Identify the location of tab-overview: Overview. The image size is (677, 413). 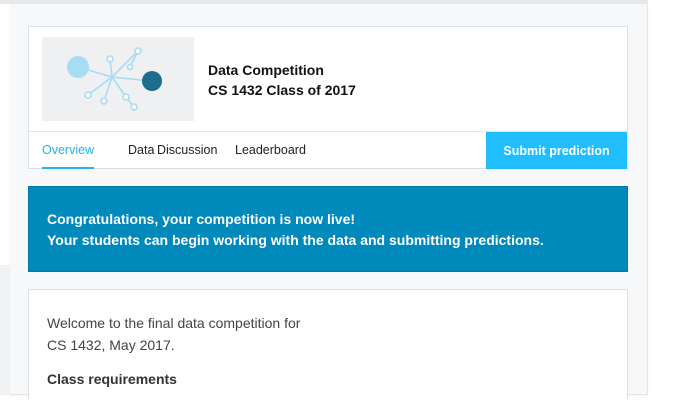
(68, 150).